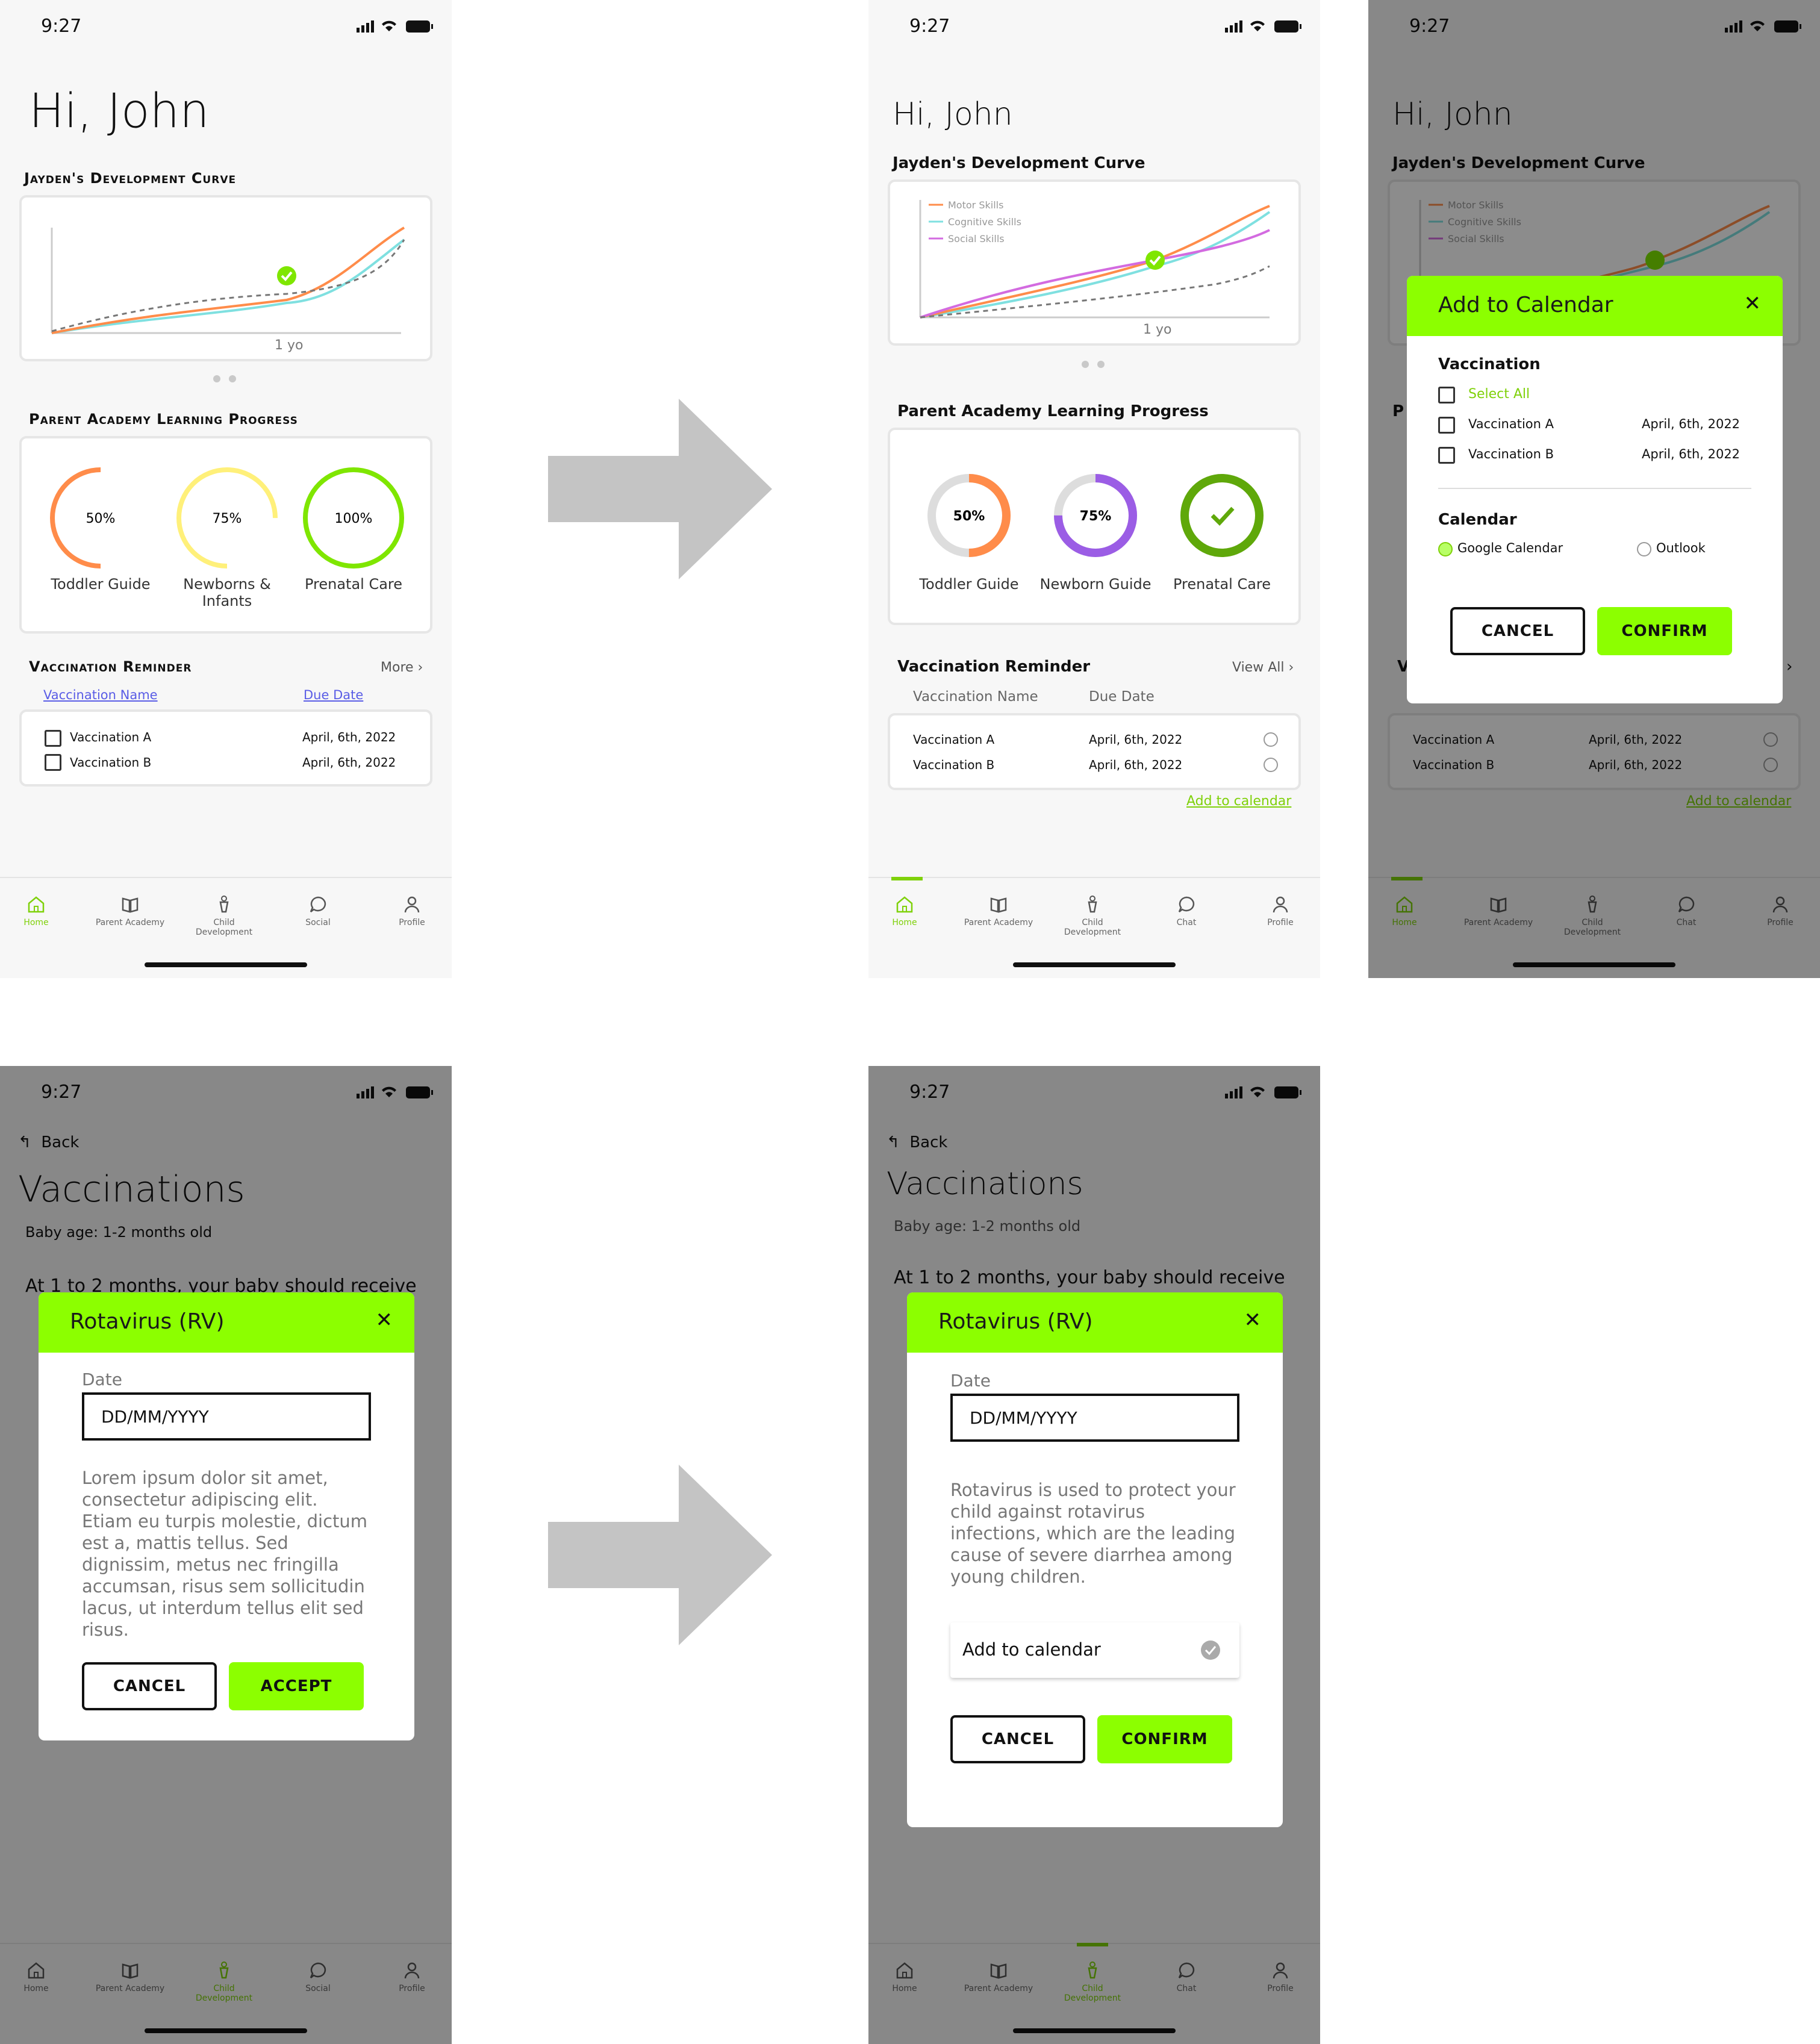 The width and height of the screenshot is (1820, 2044). I want to click on home-icon, so click(37, 905).